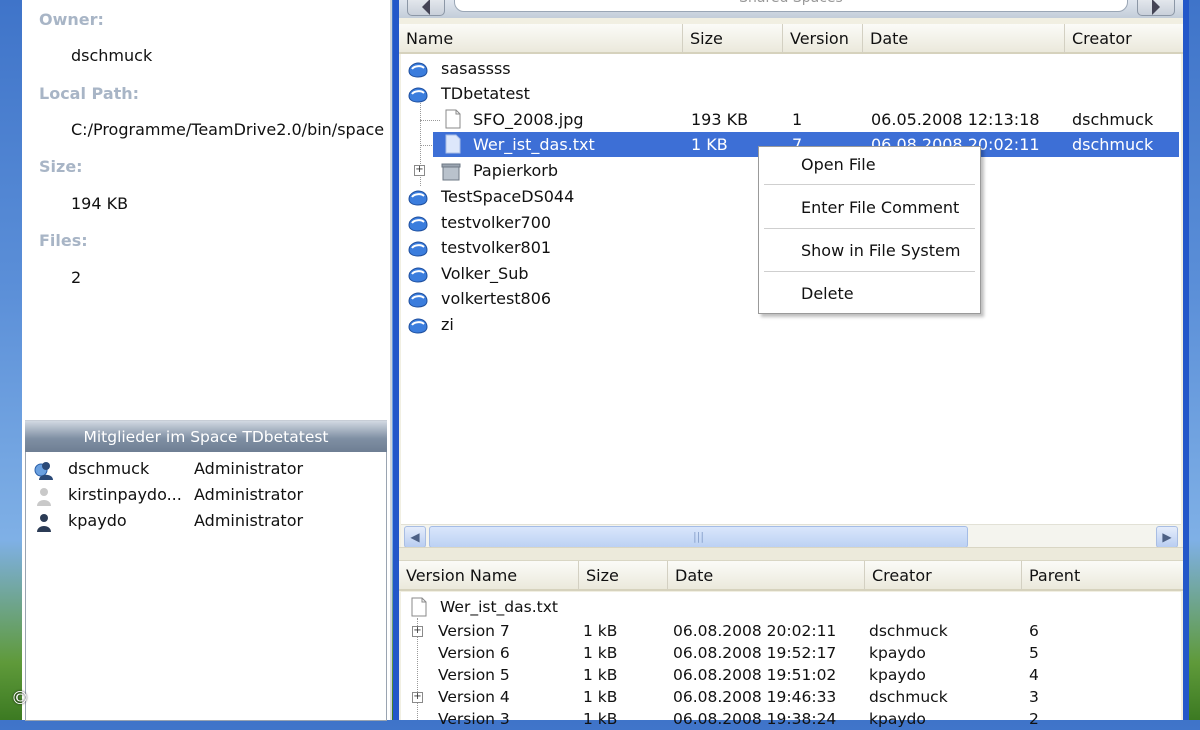  What do you see at coordinates (1167, 537) in the screenshot?
I see `scroll-right-icon: ▶` at bounding box center [1167, 537].